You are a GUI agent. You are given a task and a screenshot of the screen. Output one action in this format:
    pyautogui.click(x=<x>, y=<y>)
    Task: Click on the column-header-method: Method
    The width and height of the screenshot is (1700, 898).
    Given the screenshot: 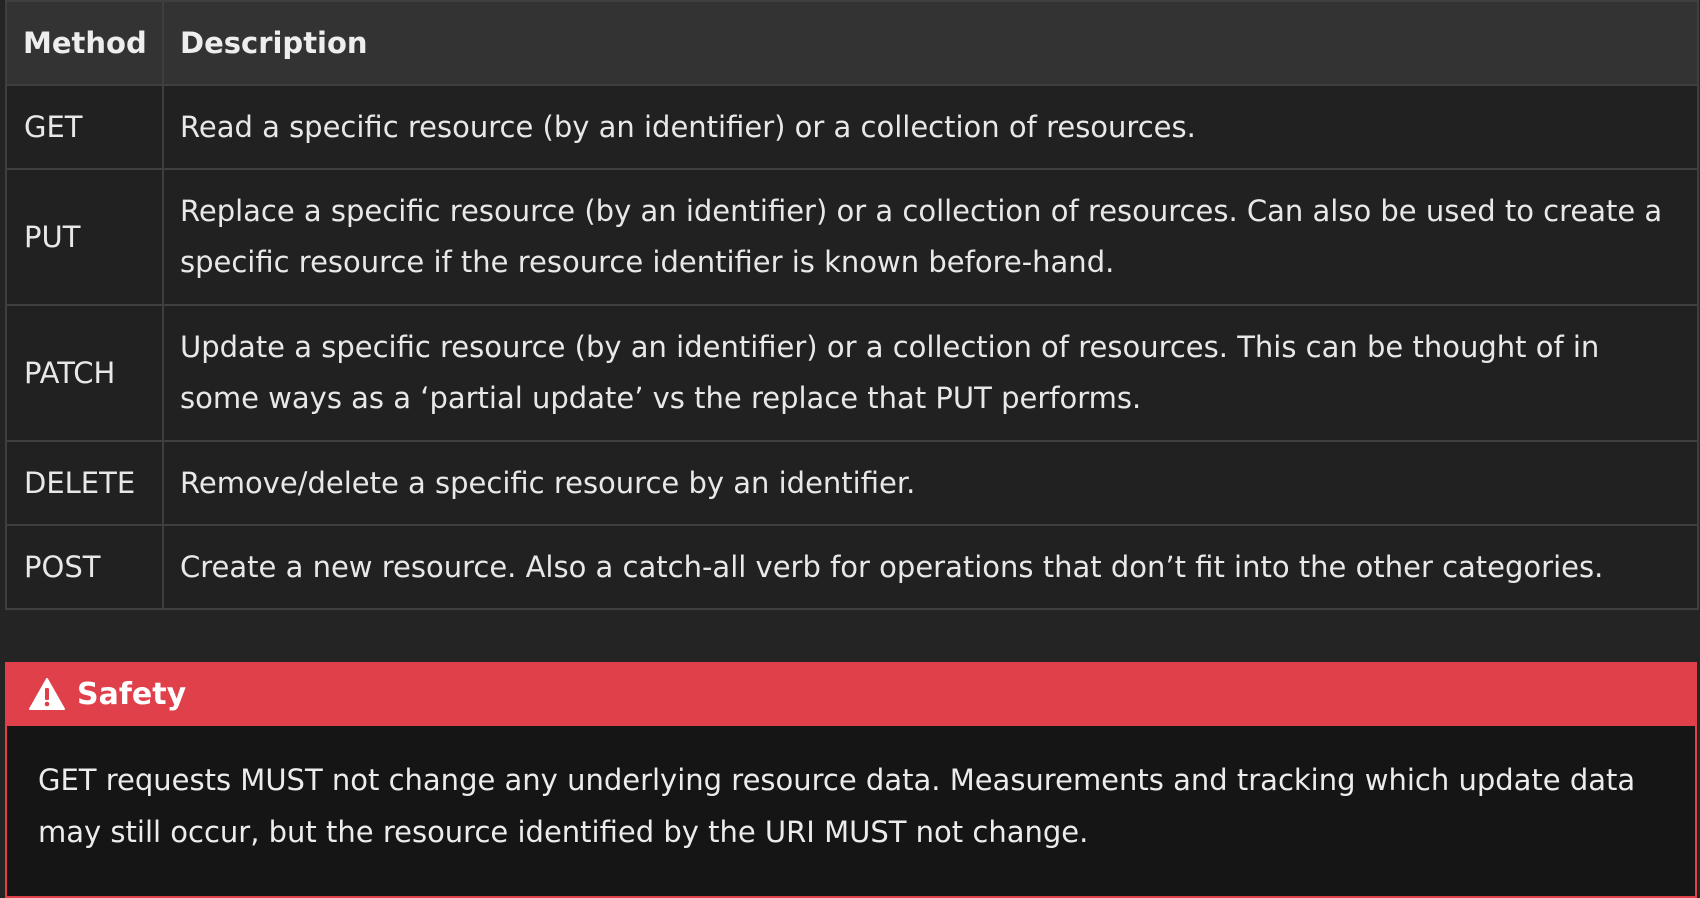 What is the action you would take?
    pyautogui.click(x=84, y=43)
    